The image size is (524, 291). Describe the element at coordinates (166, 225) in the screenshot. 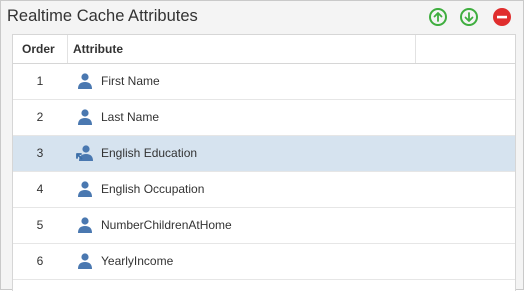

I see `row-attribute-name: NumberChildrenAtHome` at that location.